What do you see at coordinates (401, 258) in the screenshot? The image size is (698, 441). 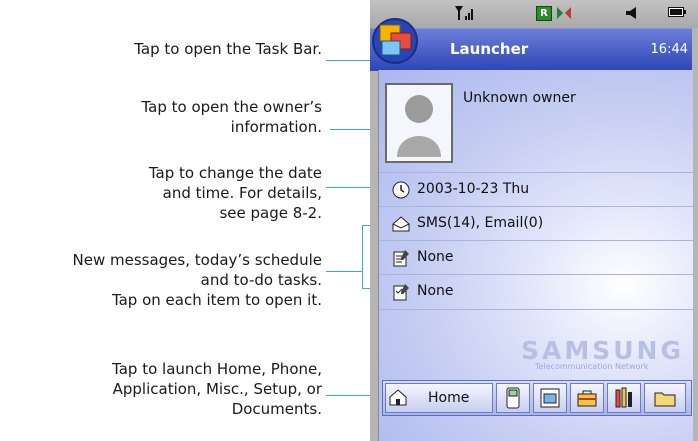 I see `schedule-icon` at bounding box center [401, 258].